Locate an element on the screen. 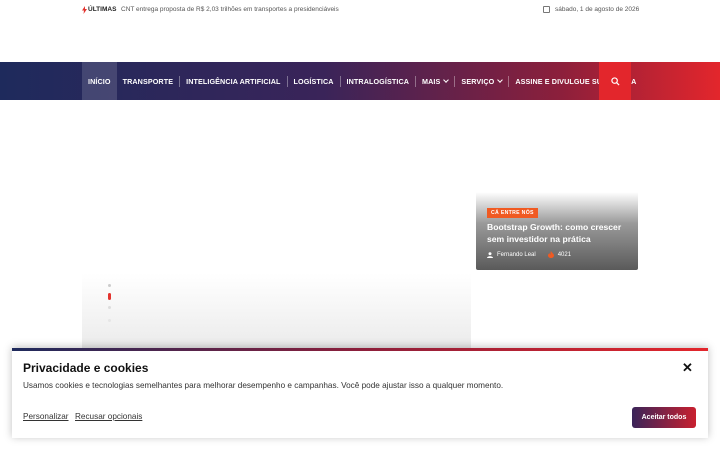  nav-item-servico-label: SERVIÇO is located at coordinates (478, 81).